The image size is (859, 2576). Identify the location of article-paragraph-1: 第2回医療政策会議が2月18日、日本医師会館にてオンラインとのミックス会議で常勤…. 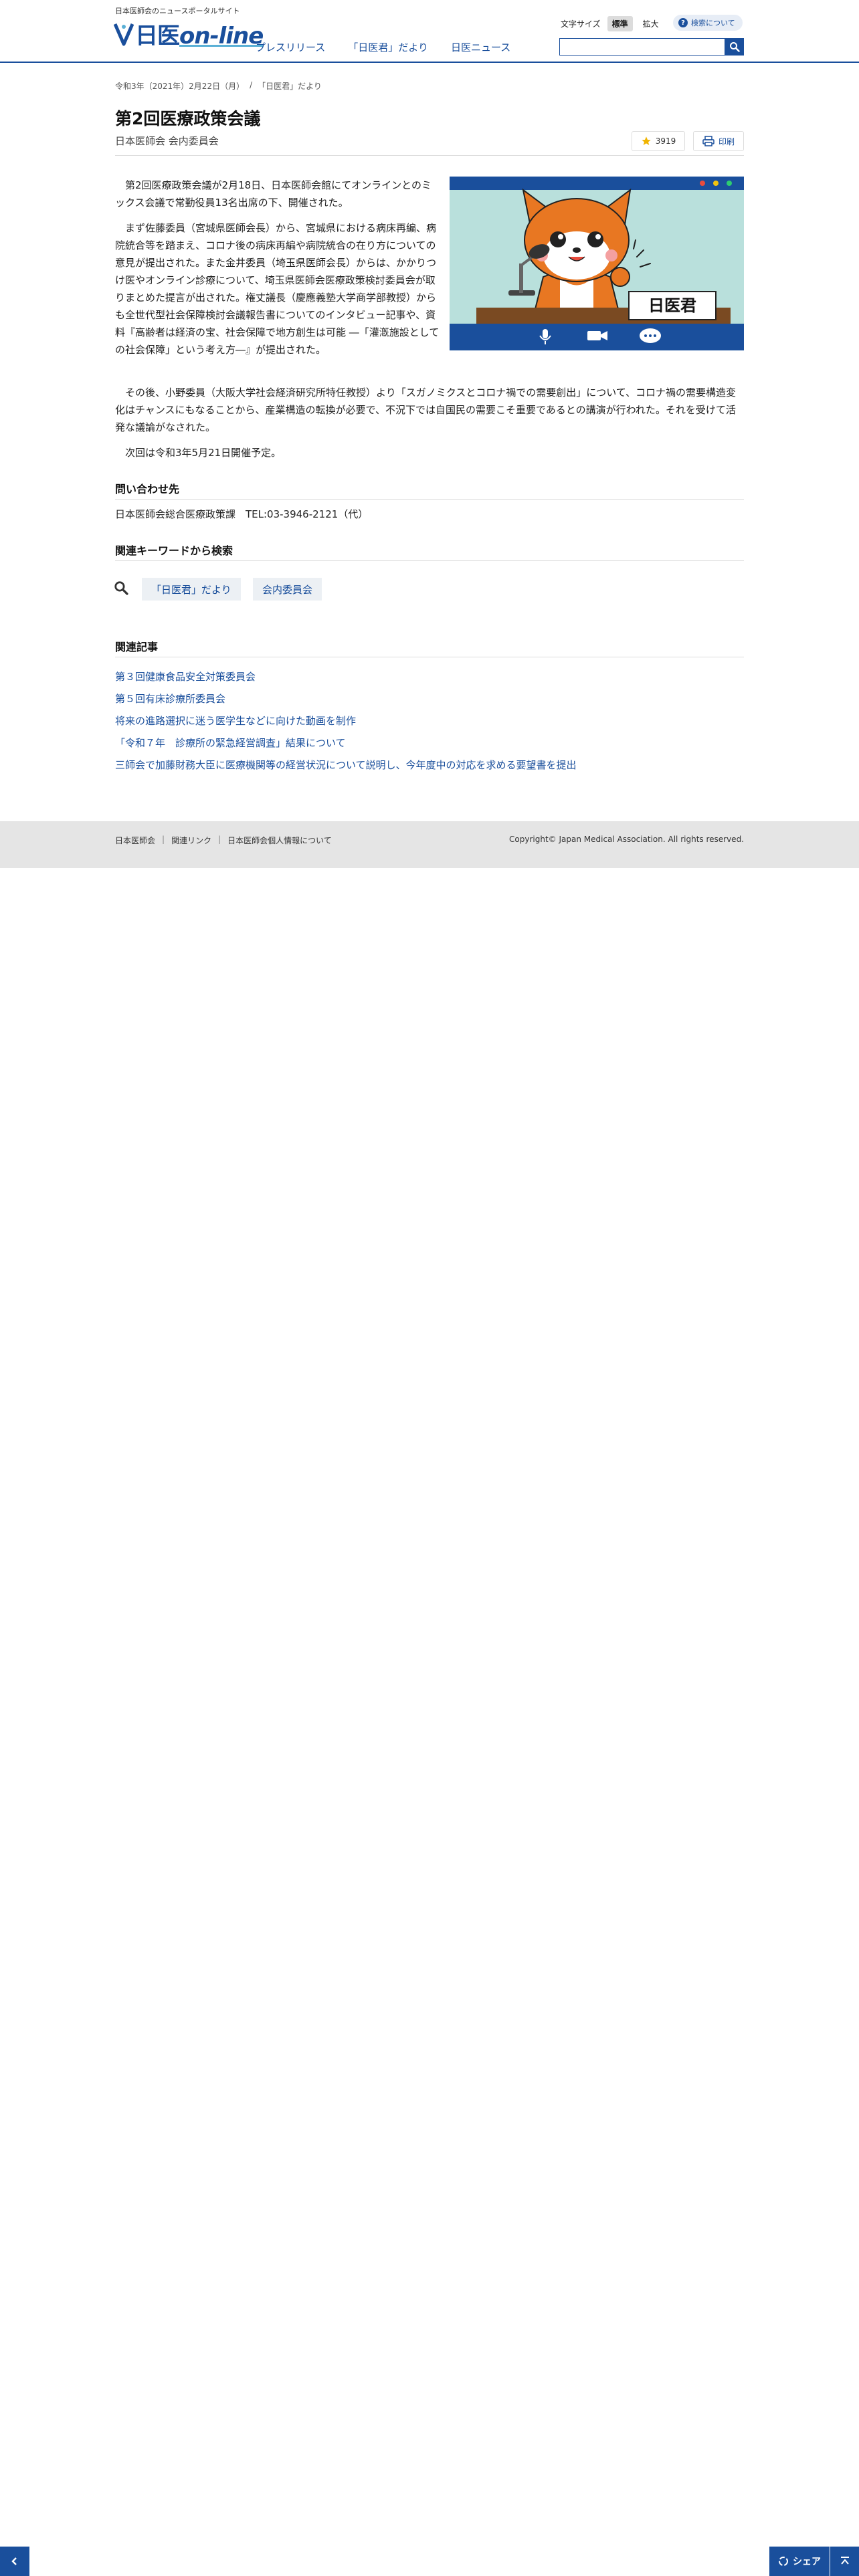
(273, 194).